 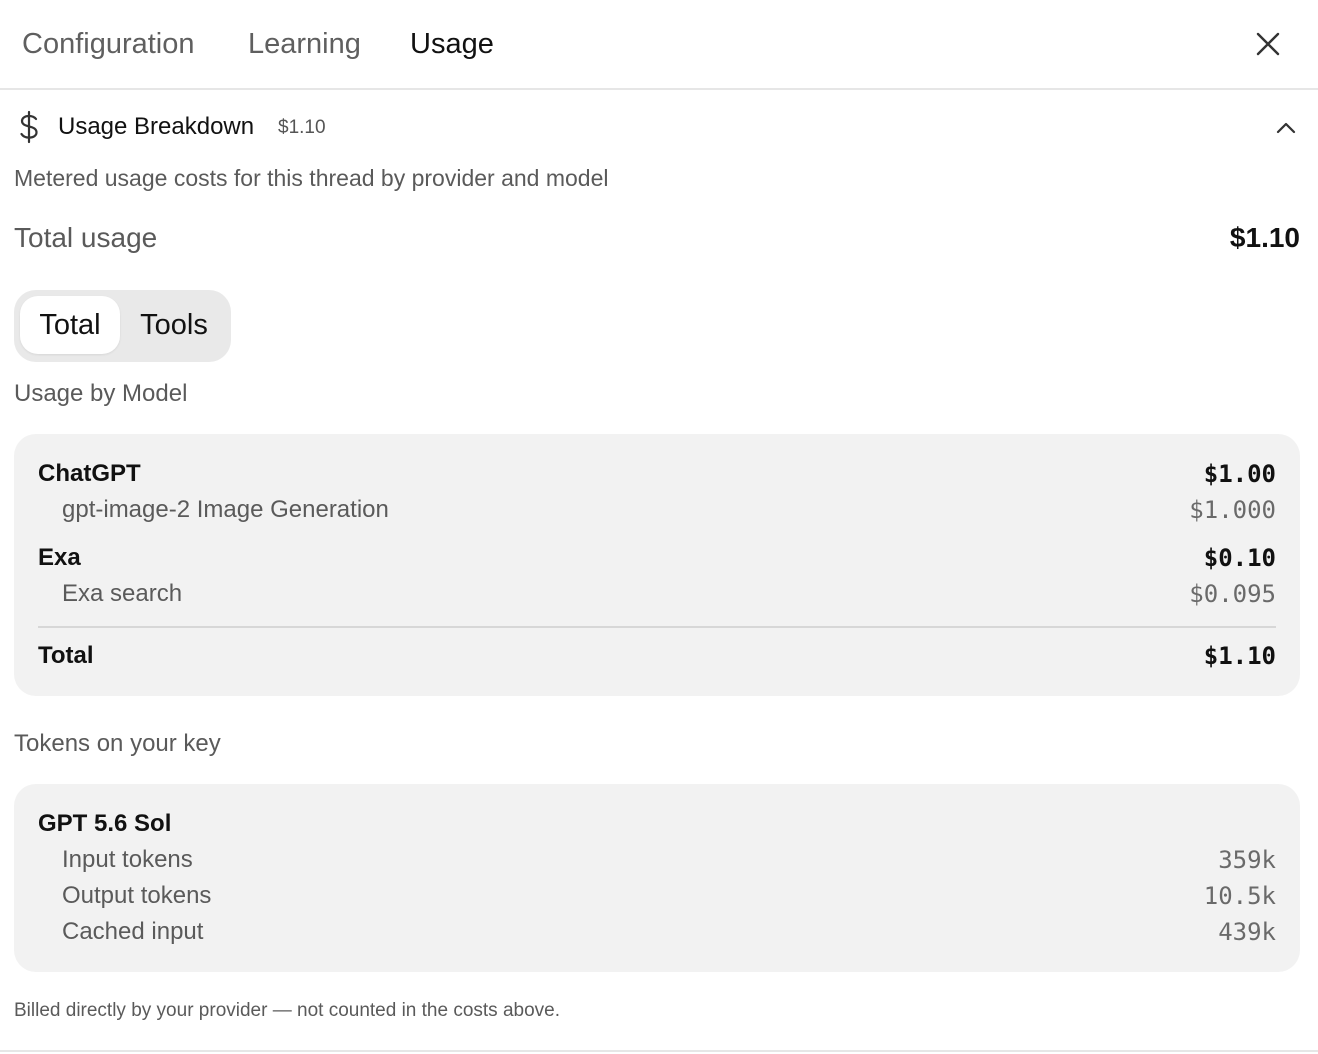 What do you see at coordinates (225, 509) in the screenshot?
I see `model-name: gpt-image-2 Image Generation` at bounding box center [225, 509].